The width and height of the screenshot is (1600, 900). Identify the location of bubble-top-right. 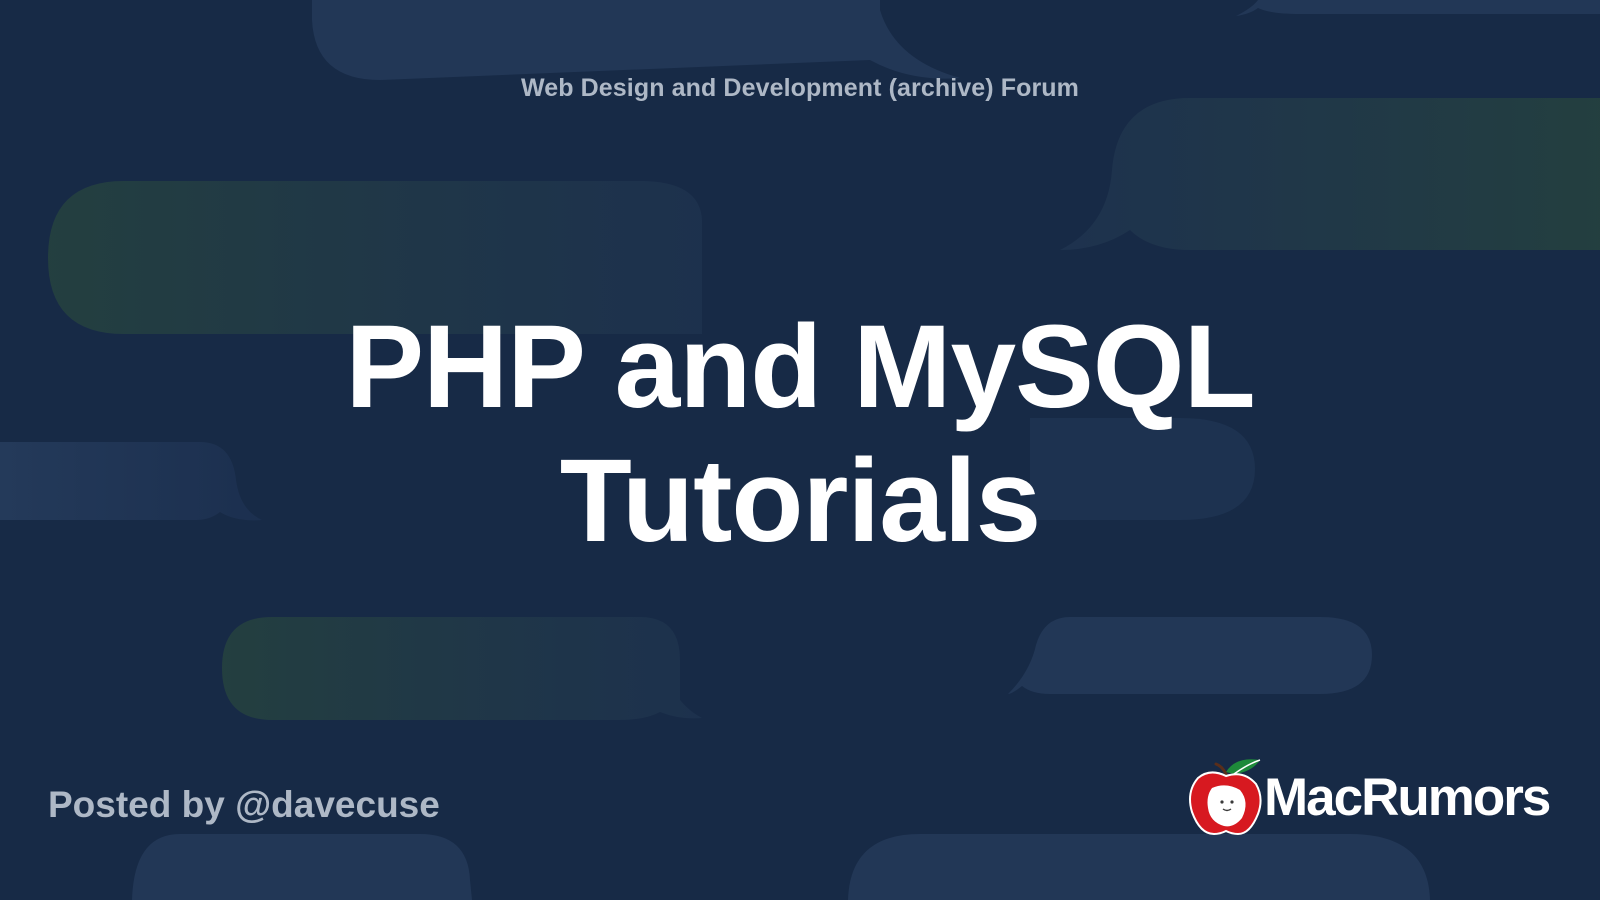
(1418, 8).